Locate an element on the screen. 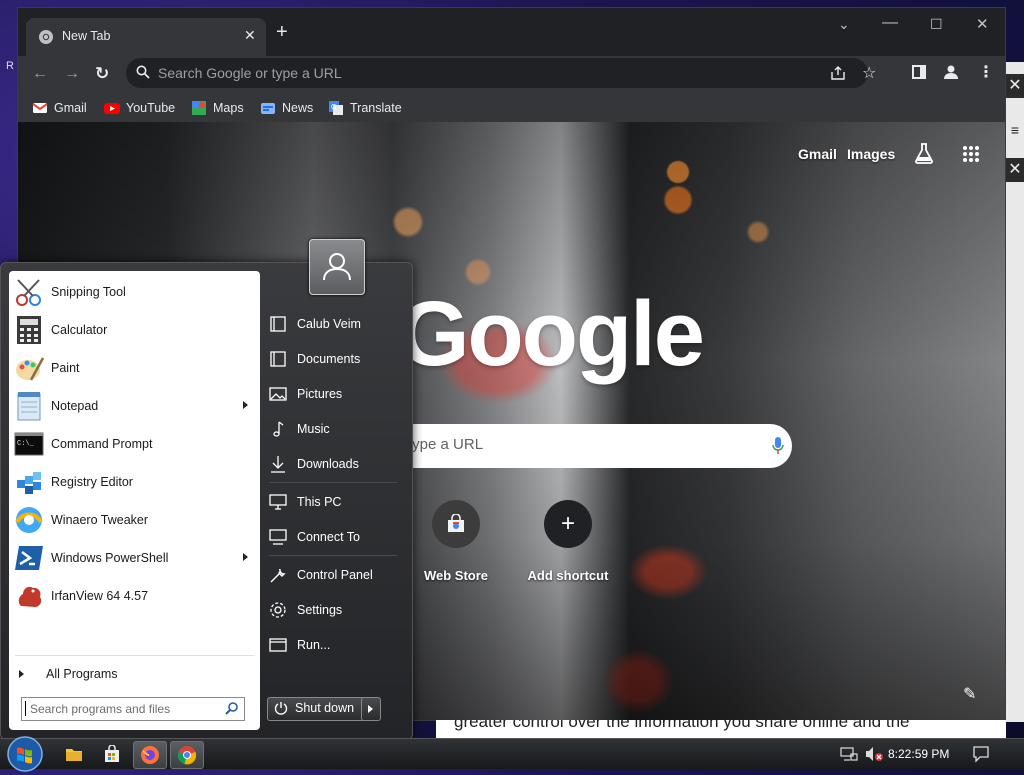  shortcut-add: + Add shortcut is located at coordinates (568, 541).